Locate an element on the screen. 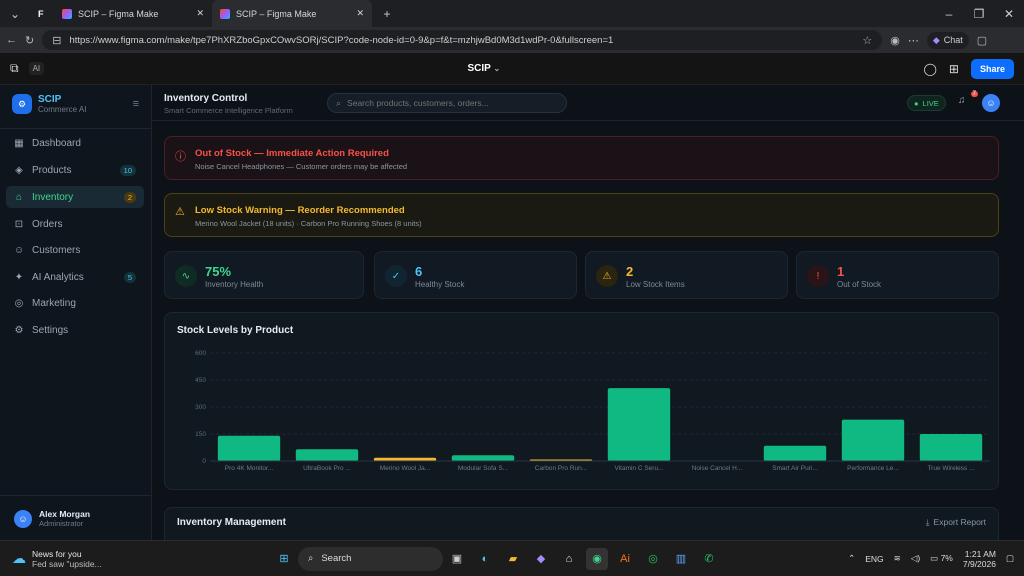  system-tray: ⌃ ENG ≋ ◁) ▭ 7% 1:21 AM 7/9/2026 ▢ is located at coordinates (936, 559).